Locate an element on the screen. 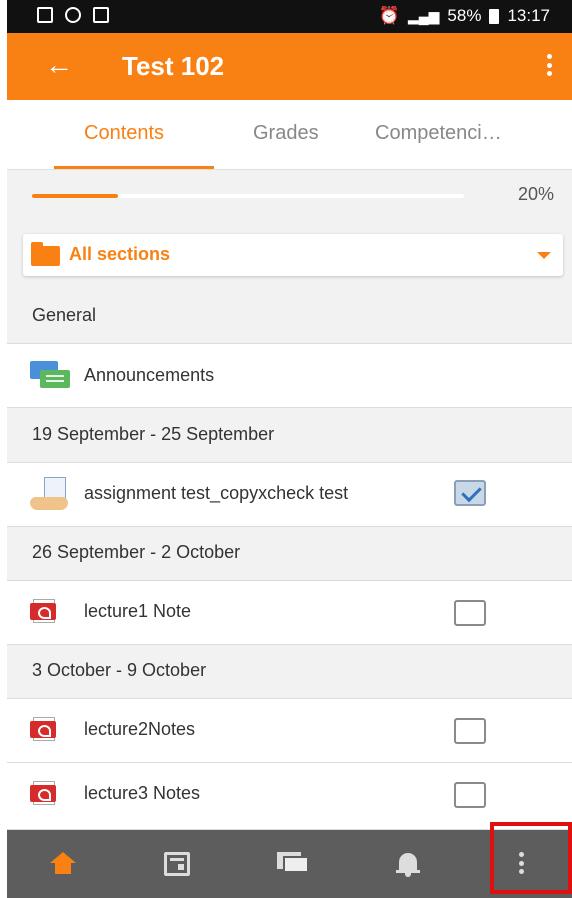 This screenshot has width=572, height=898. activity-announcements: Announcements is located at coordinates (289, 376).